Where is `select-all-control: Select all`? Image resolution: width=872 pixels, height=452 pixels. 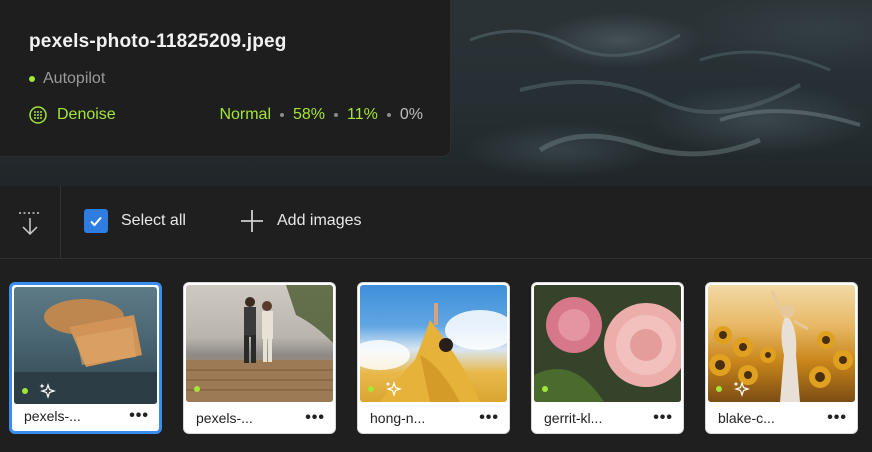 select-all-control: Select all is located at coordinates (135, 221).